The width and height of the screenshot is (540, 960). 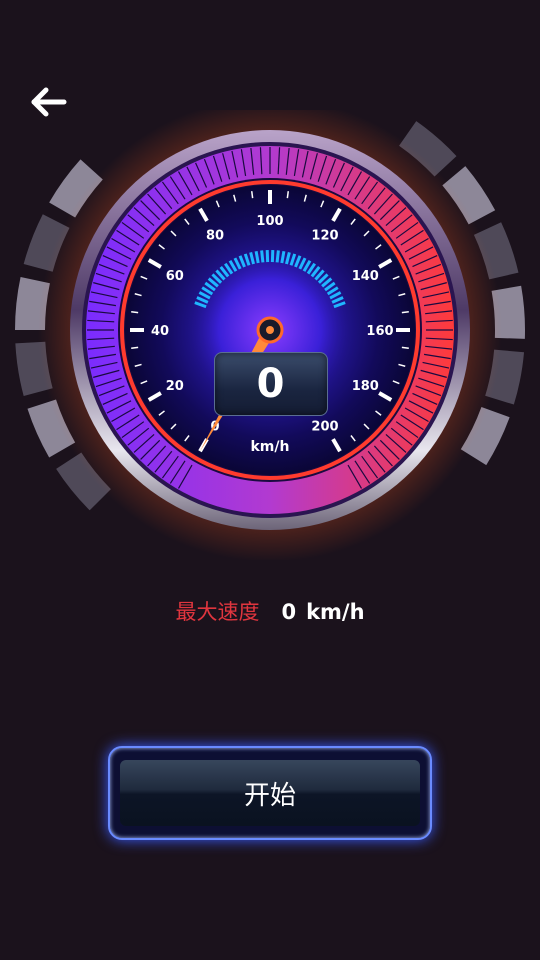 I want to click on max-speed-row: 最大速度 0 km/h, so click(x=270, y=611).